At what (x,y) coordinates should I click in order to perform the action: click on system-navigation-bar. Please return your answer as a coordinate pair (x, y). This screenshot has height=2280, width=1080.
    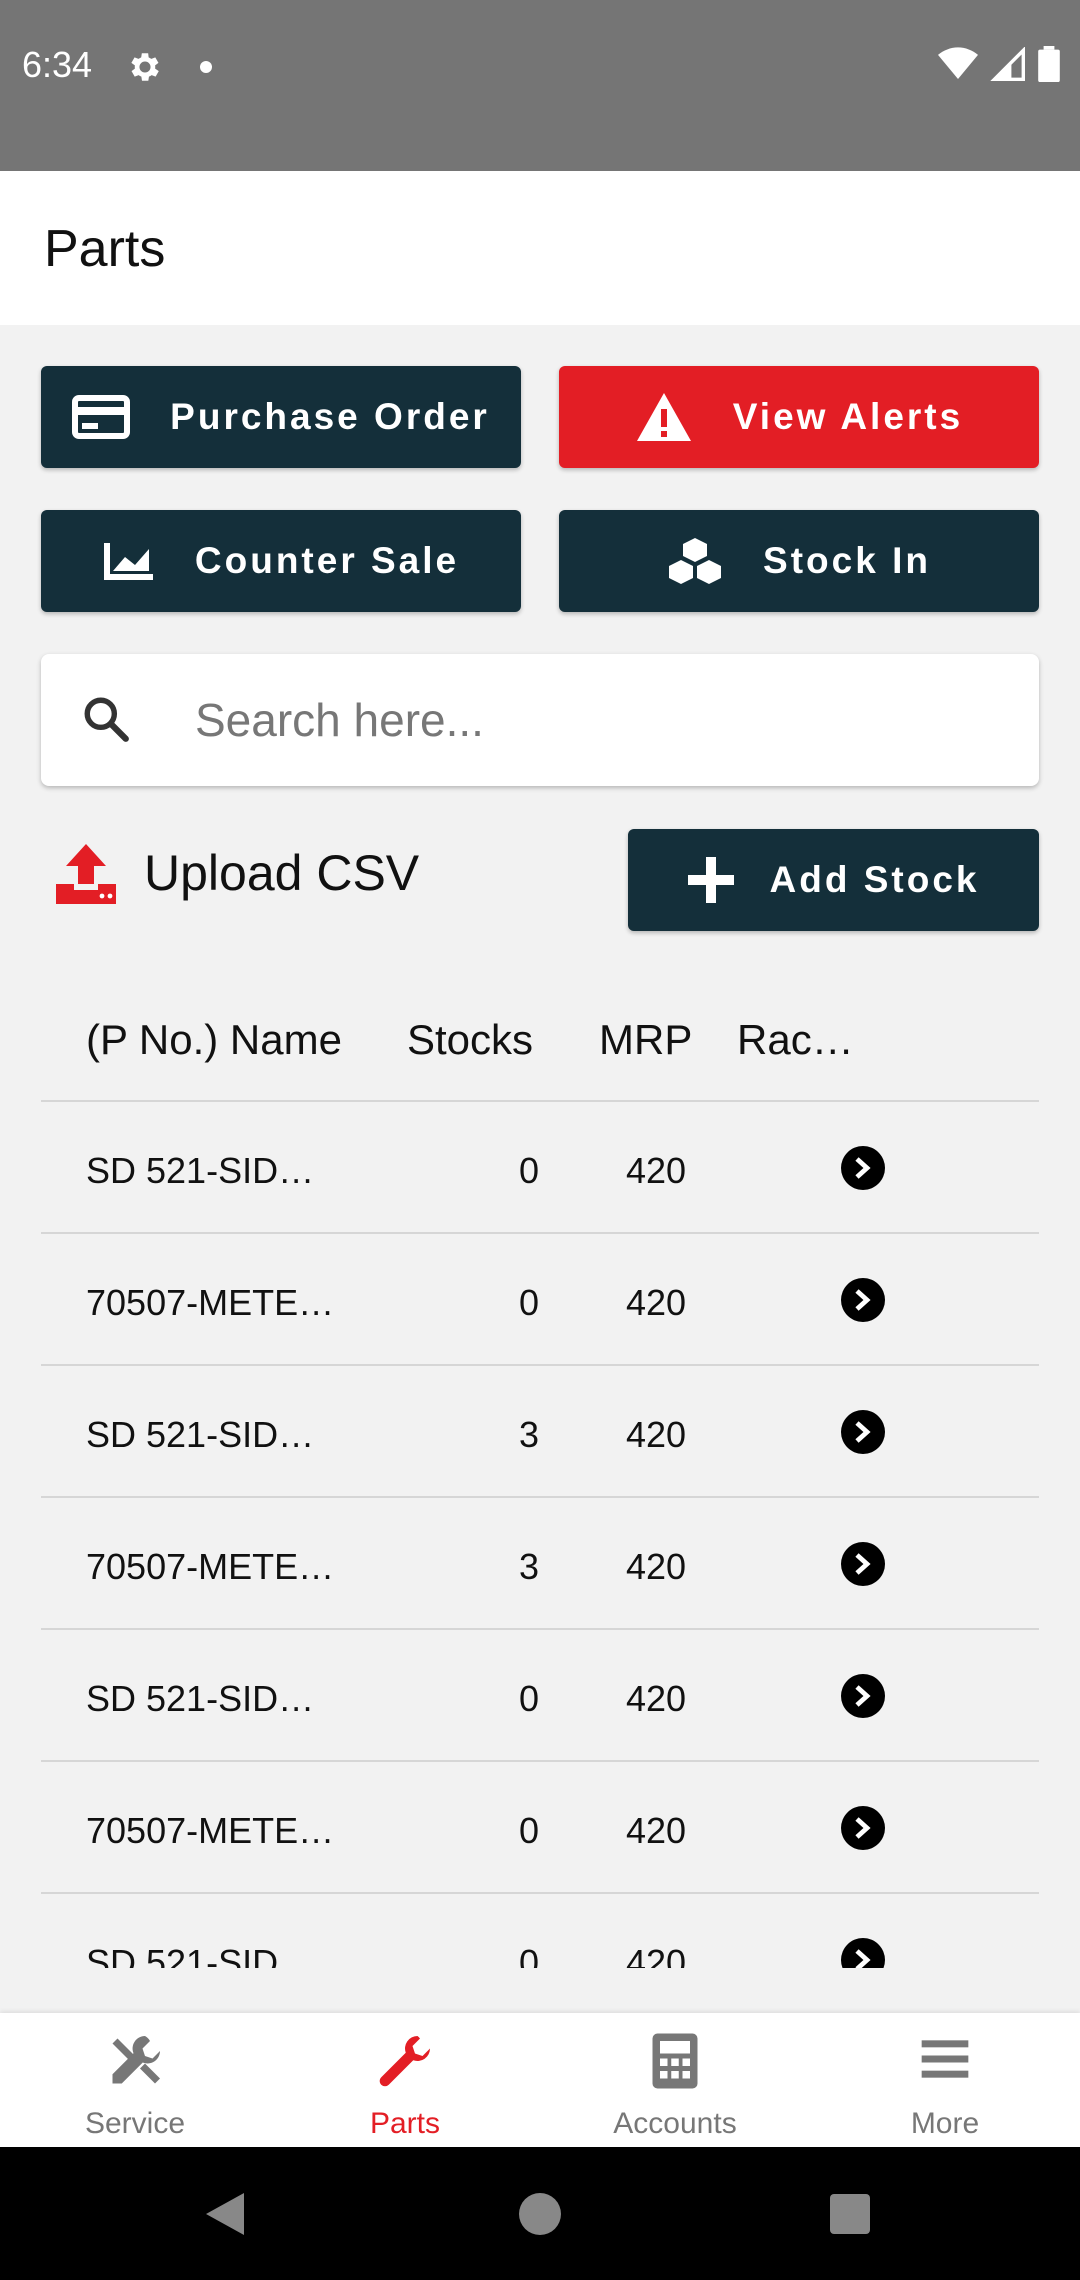
    Looking at the image, I should click on (540, 2213).